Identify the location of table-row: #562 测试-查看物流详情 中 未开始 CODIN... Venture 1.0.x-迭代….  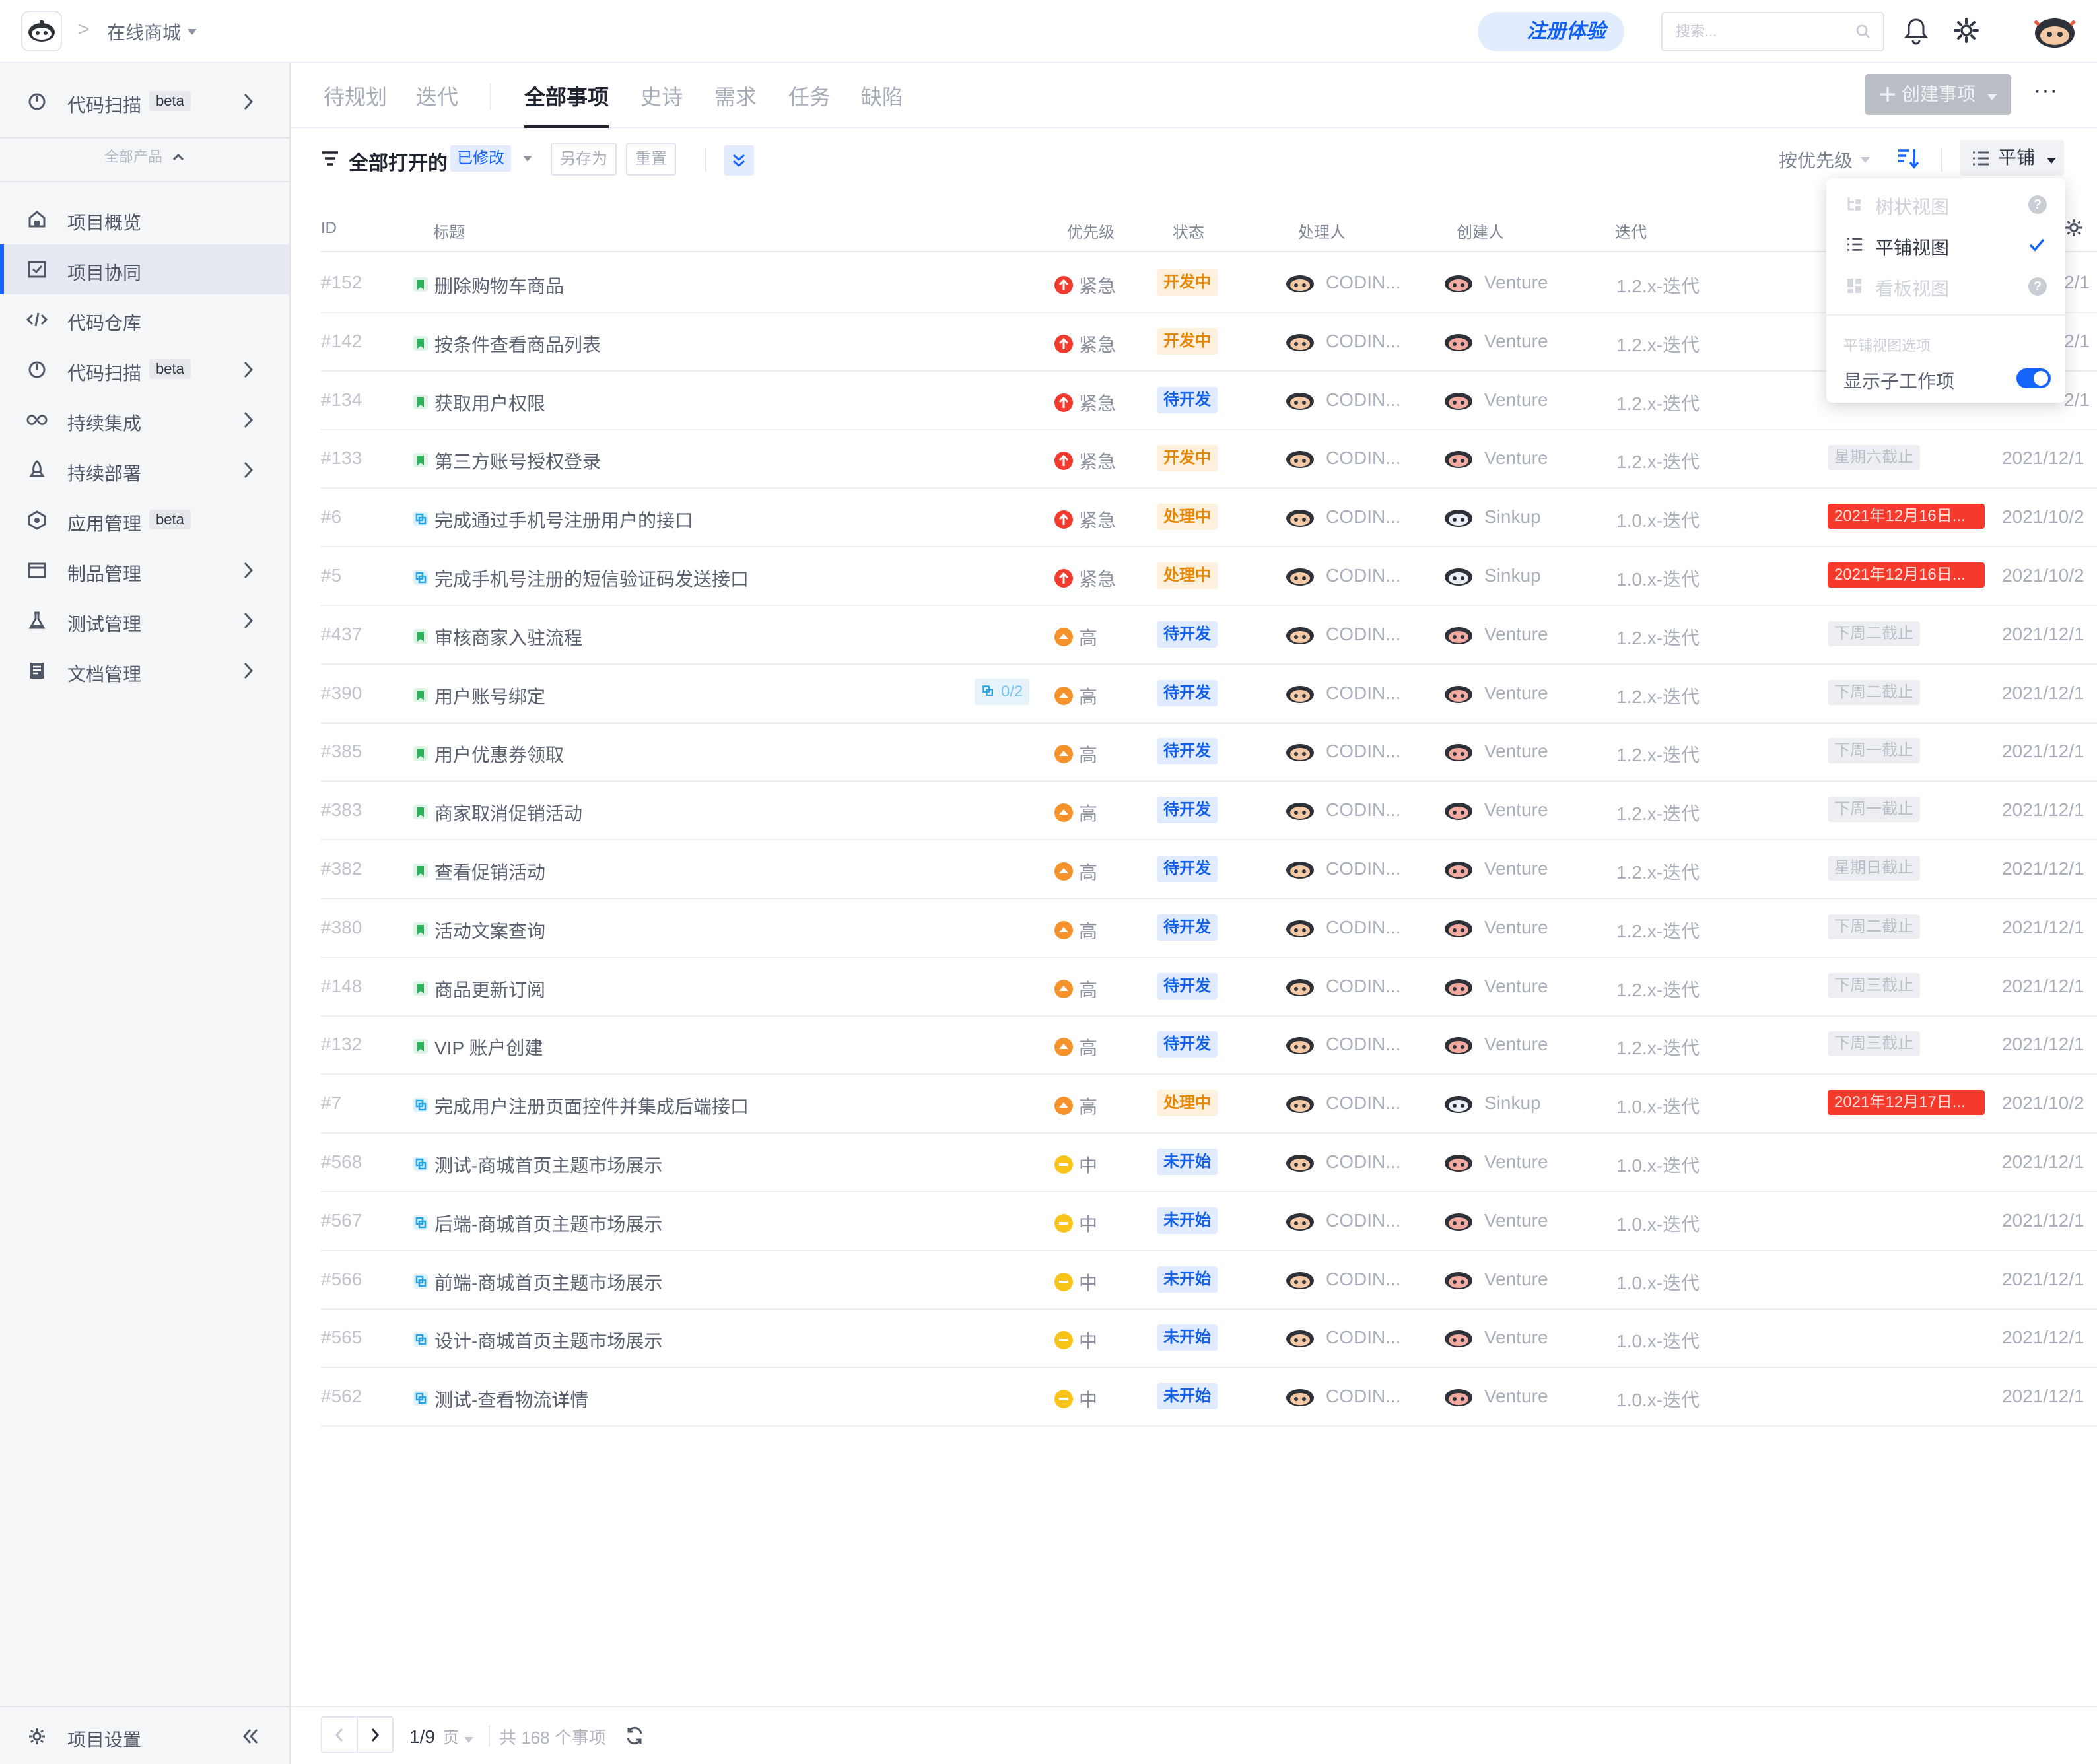
(1209, 1397).